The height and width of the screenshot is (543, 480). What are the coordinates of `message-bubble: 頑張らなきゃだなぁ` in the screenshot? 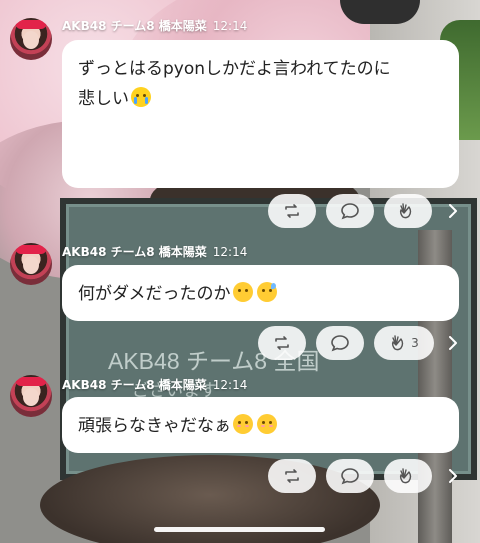 It's located at (260, 425).